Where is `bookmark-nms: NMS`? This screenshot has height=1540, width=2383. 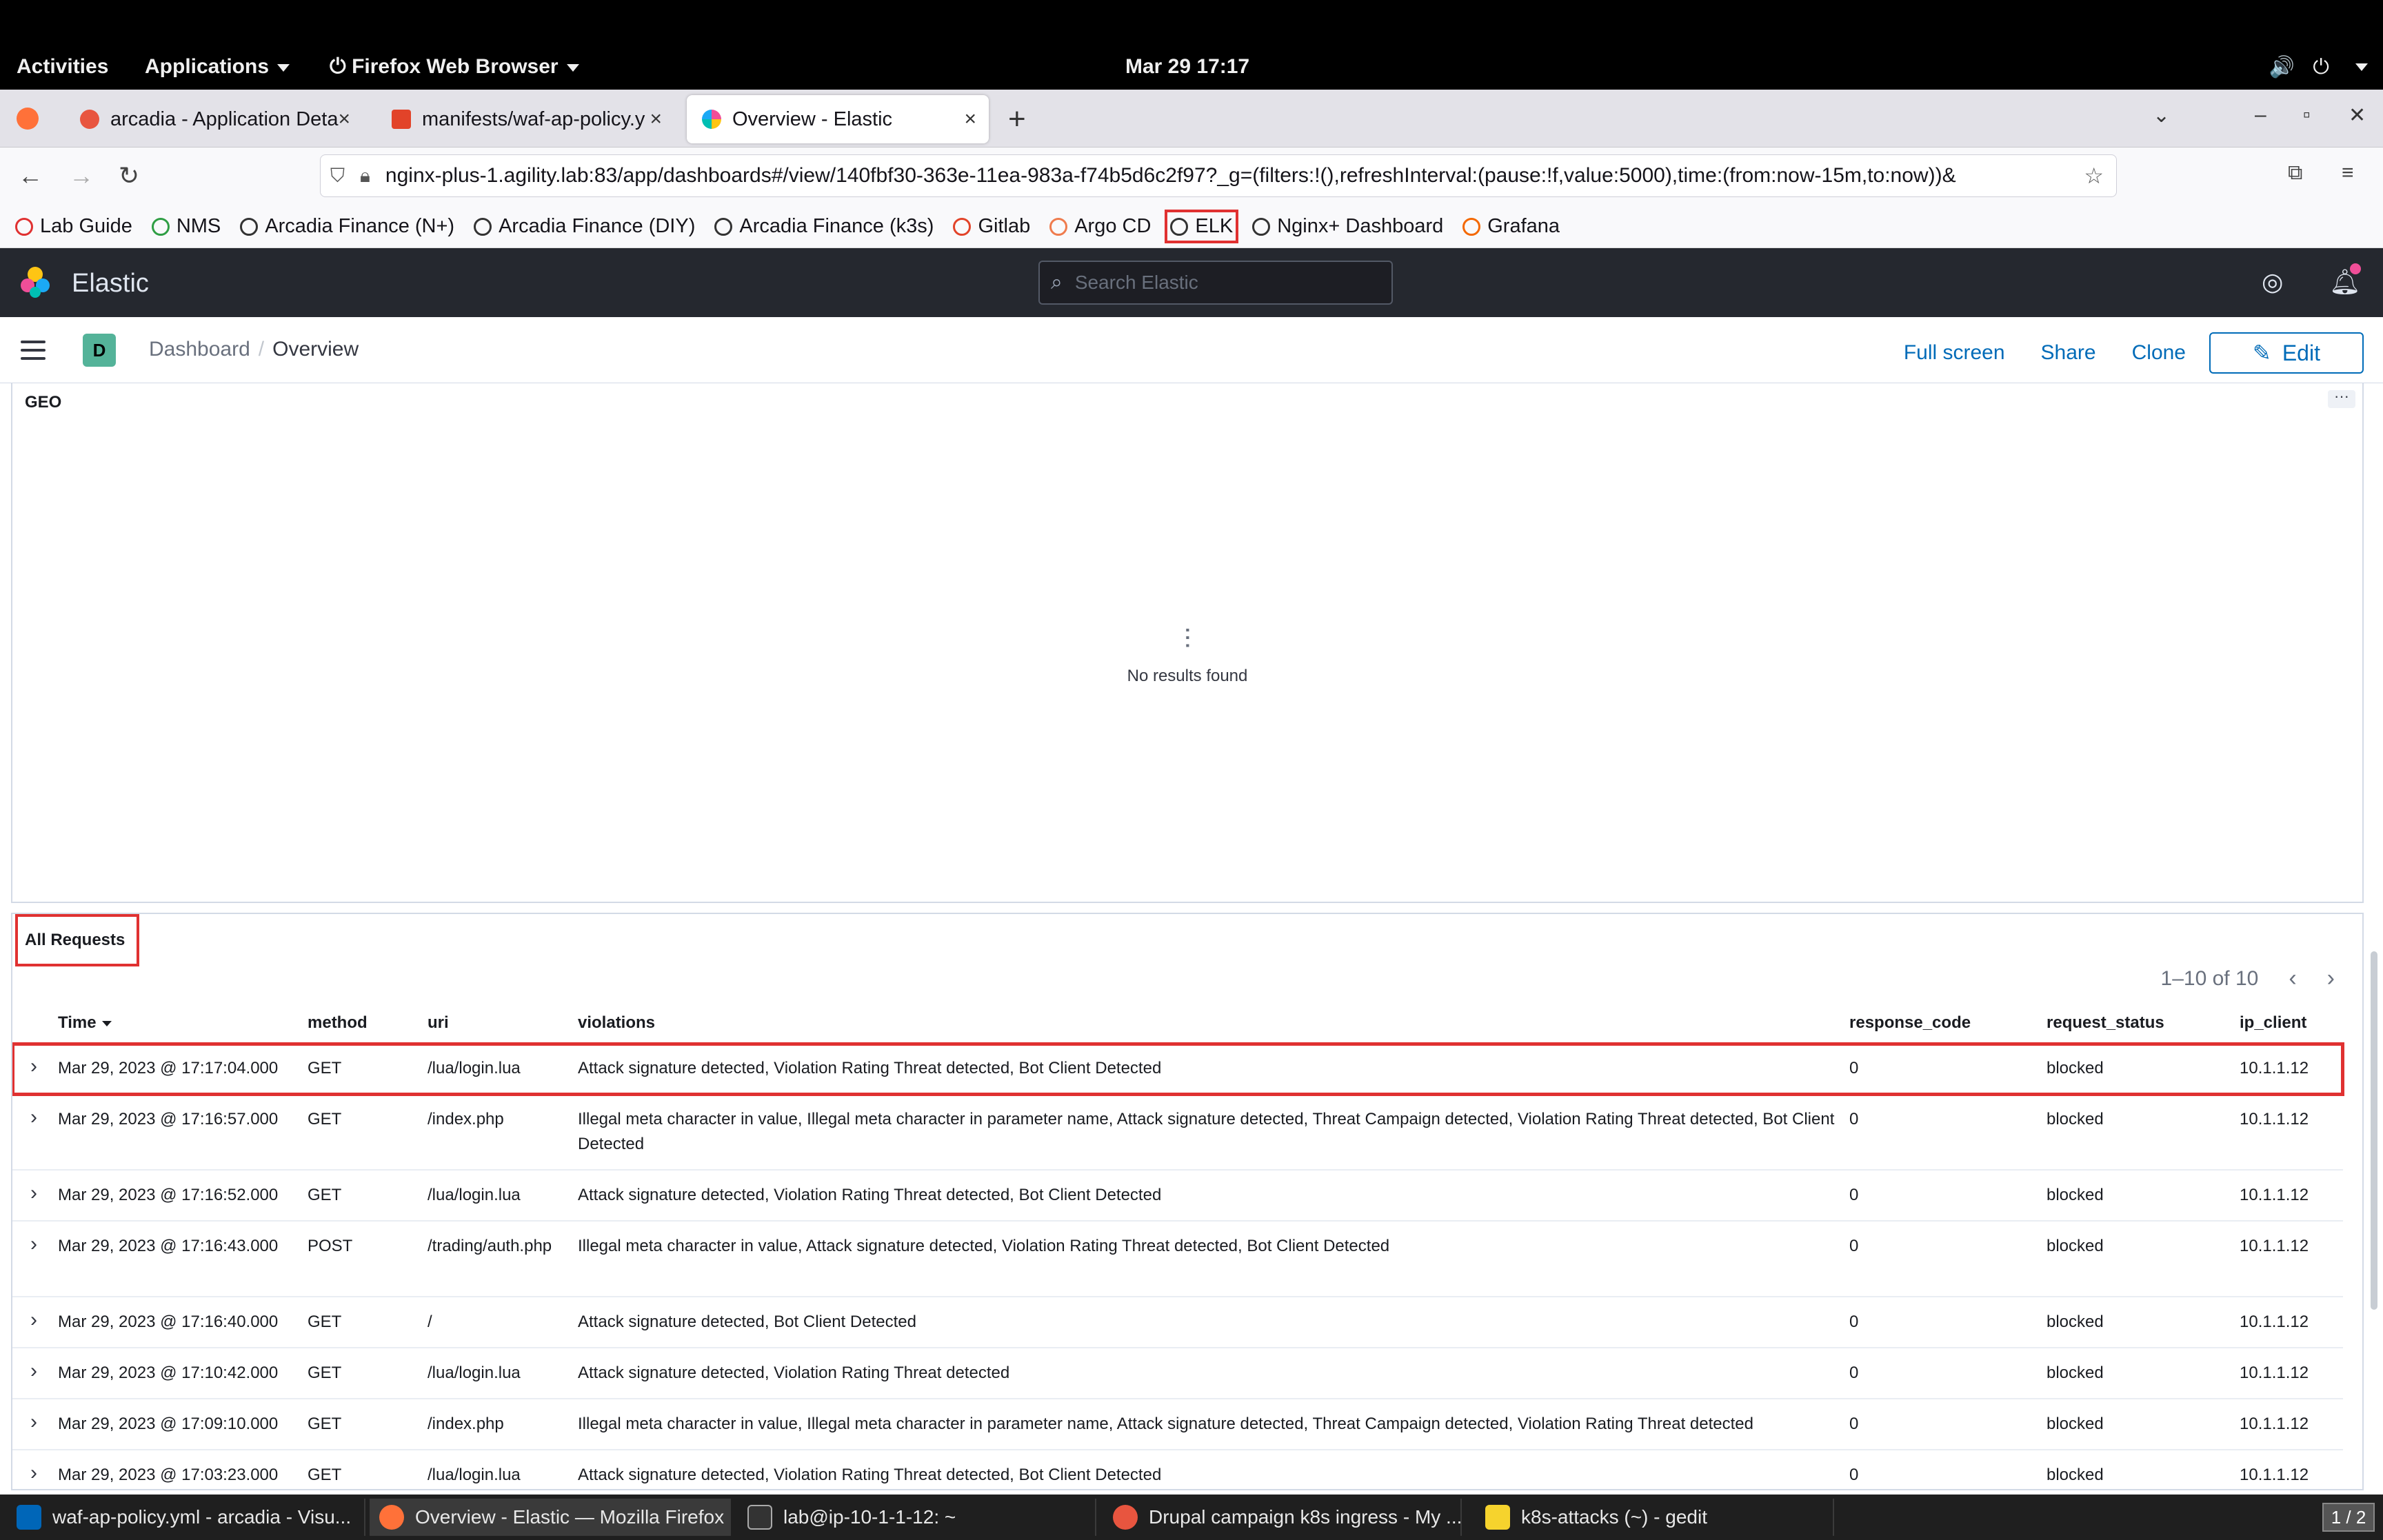 bookmark-nms: NMS is located at coordinates (186, 227).